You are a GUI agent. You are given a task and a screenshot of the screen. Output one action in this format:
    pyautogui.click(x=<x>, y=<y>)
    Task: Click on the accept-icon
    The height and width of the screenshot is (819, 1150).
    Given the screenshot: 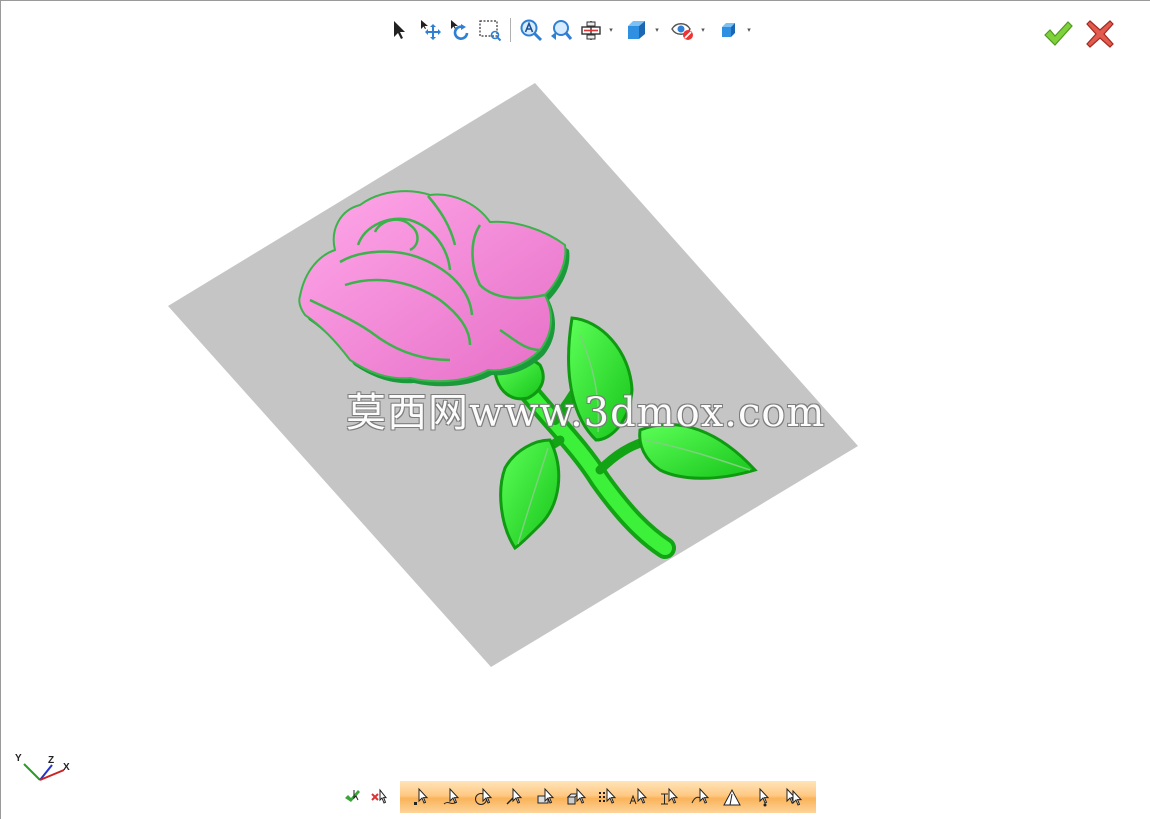 What is the action you would take?
    pyautogui.click(x=1058, y=33)
    